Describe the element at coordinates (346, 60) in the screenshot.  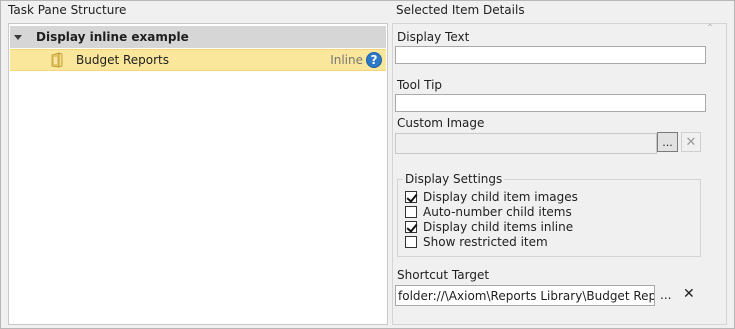
I see `inline-badge: Inline` at that location.